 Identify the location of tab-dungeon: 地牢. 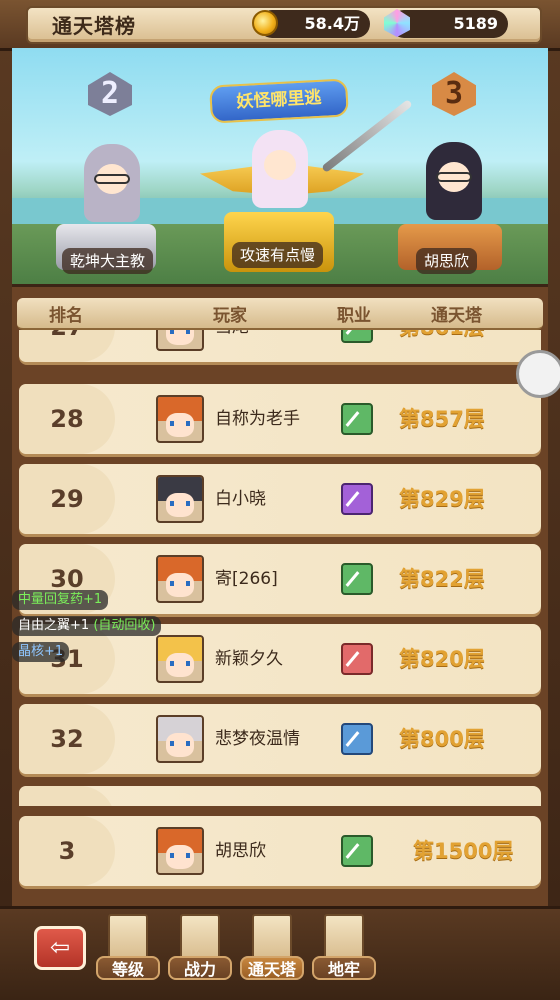
(344, 949).